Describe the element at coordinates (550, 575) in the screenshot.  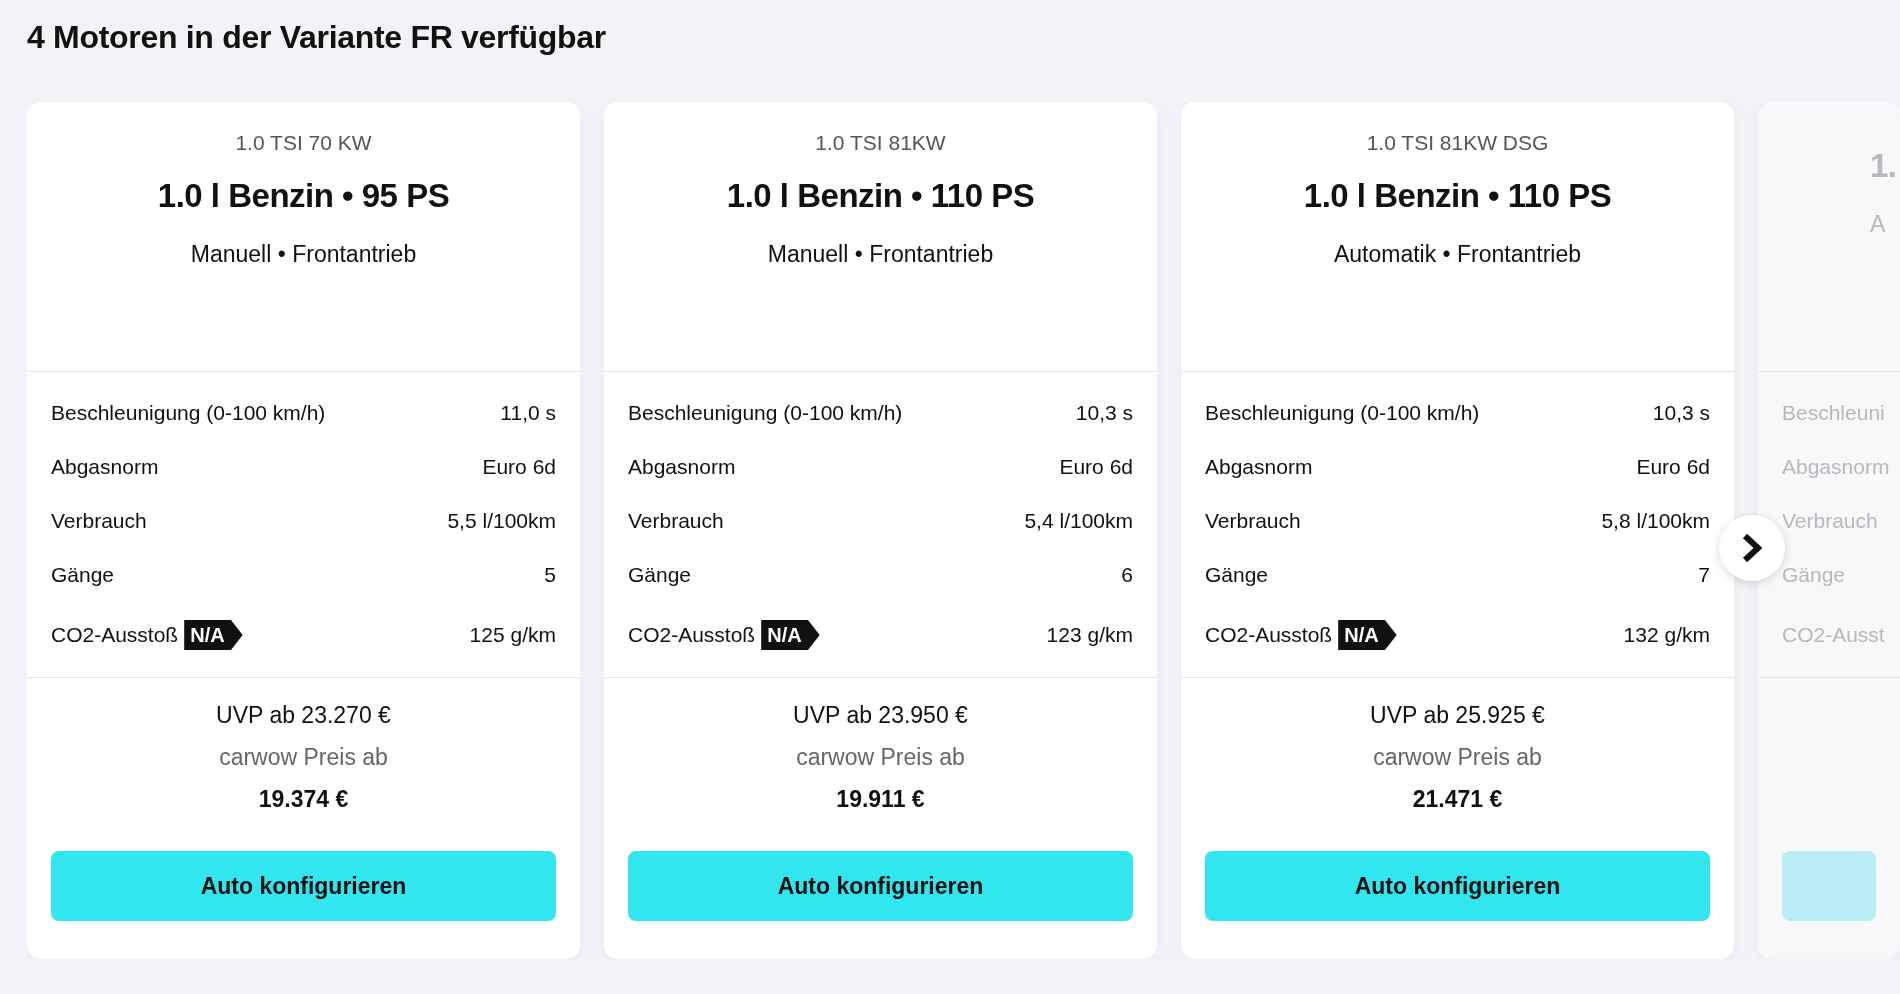
I see `spec-value: 5` at that location.